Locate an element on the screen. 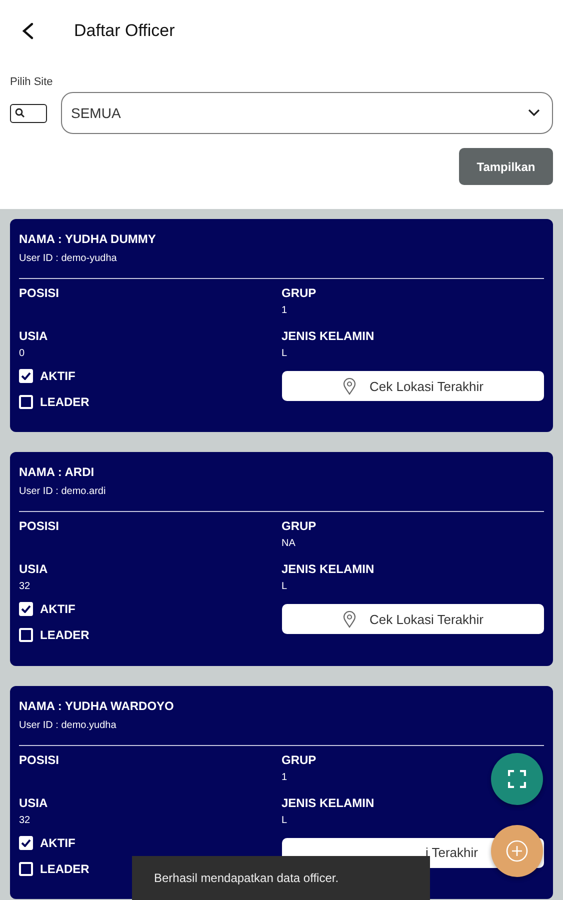  user-id: User ID : demo.ardi is located at coordinates (62, 492).